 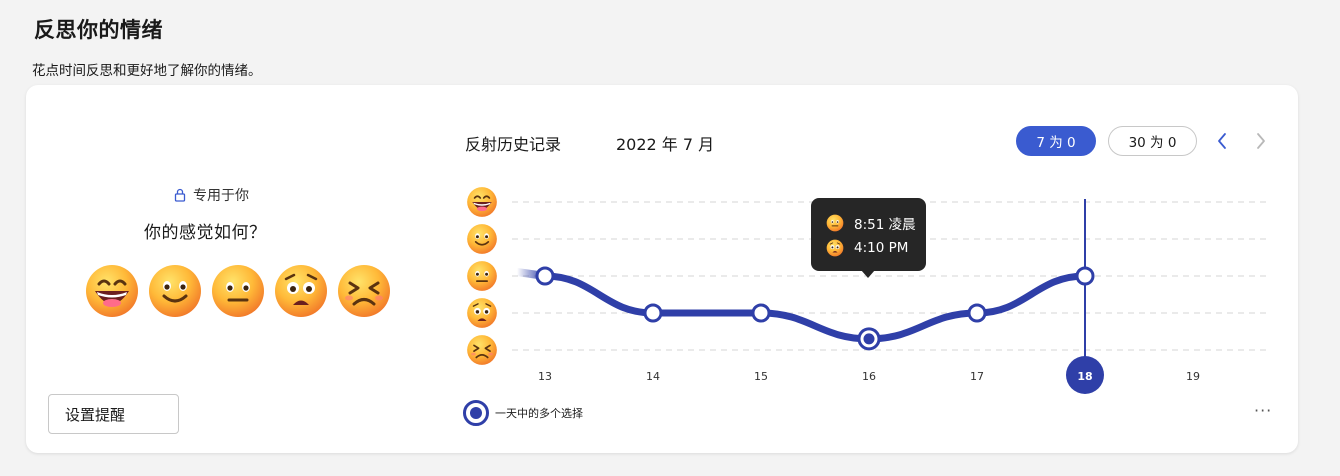 I want to click on x-tick-label: 14, so click(x=653, y=376).